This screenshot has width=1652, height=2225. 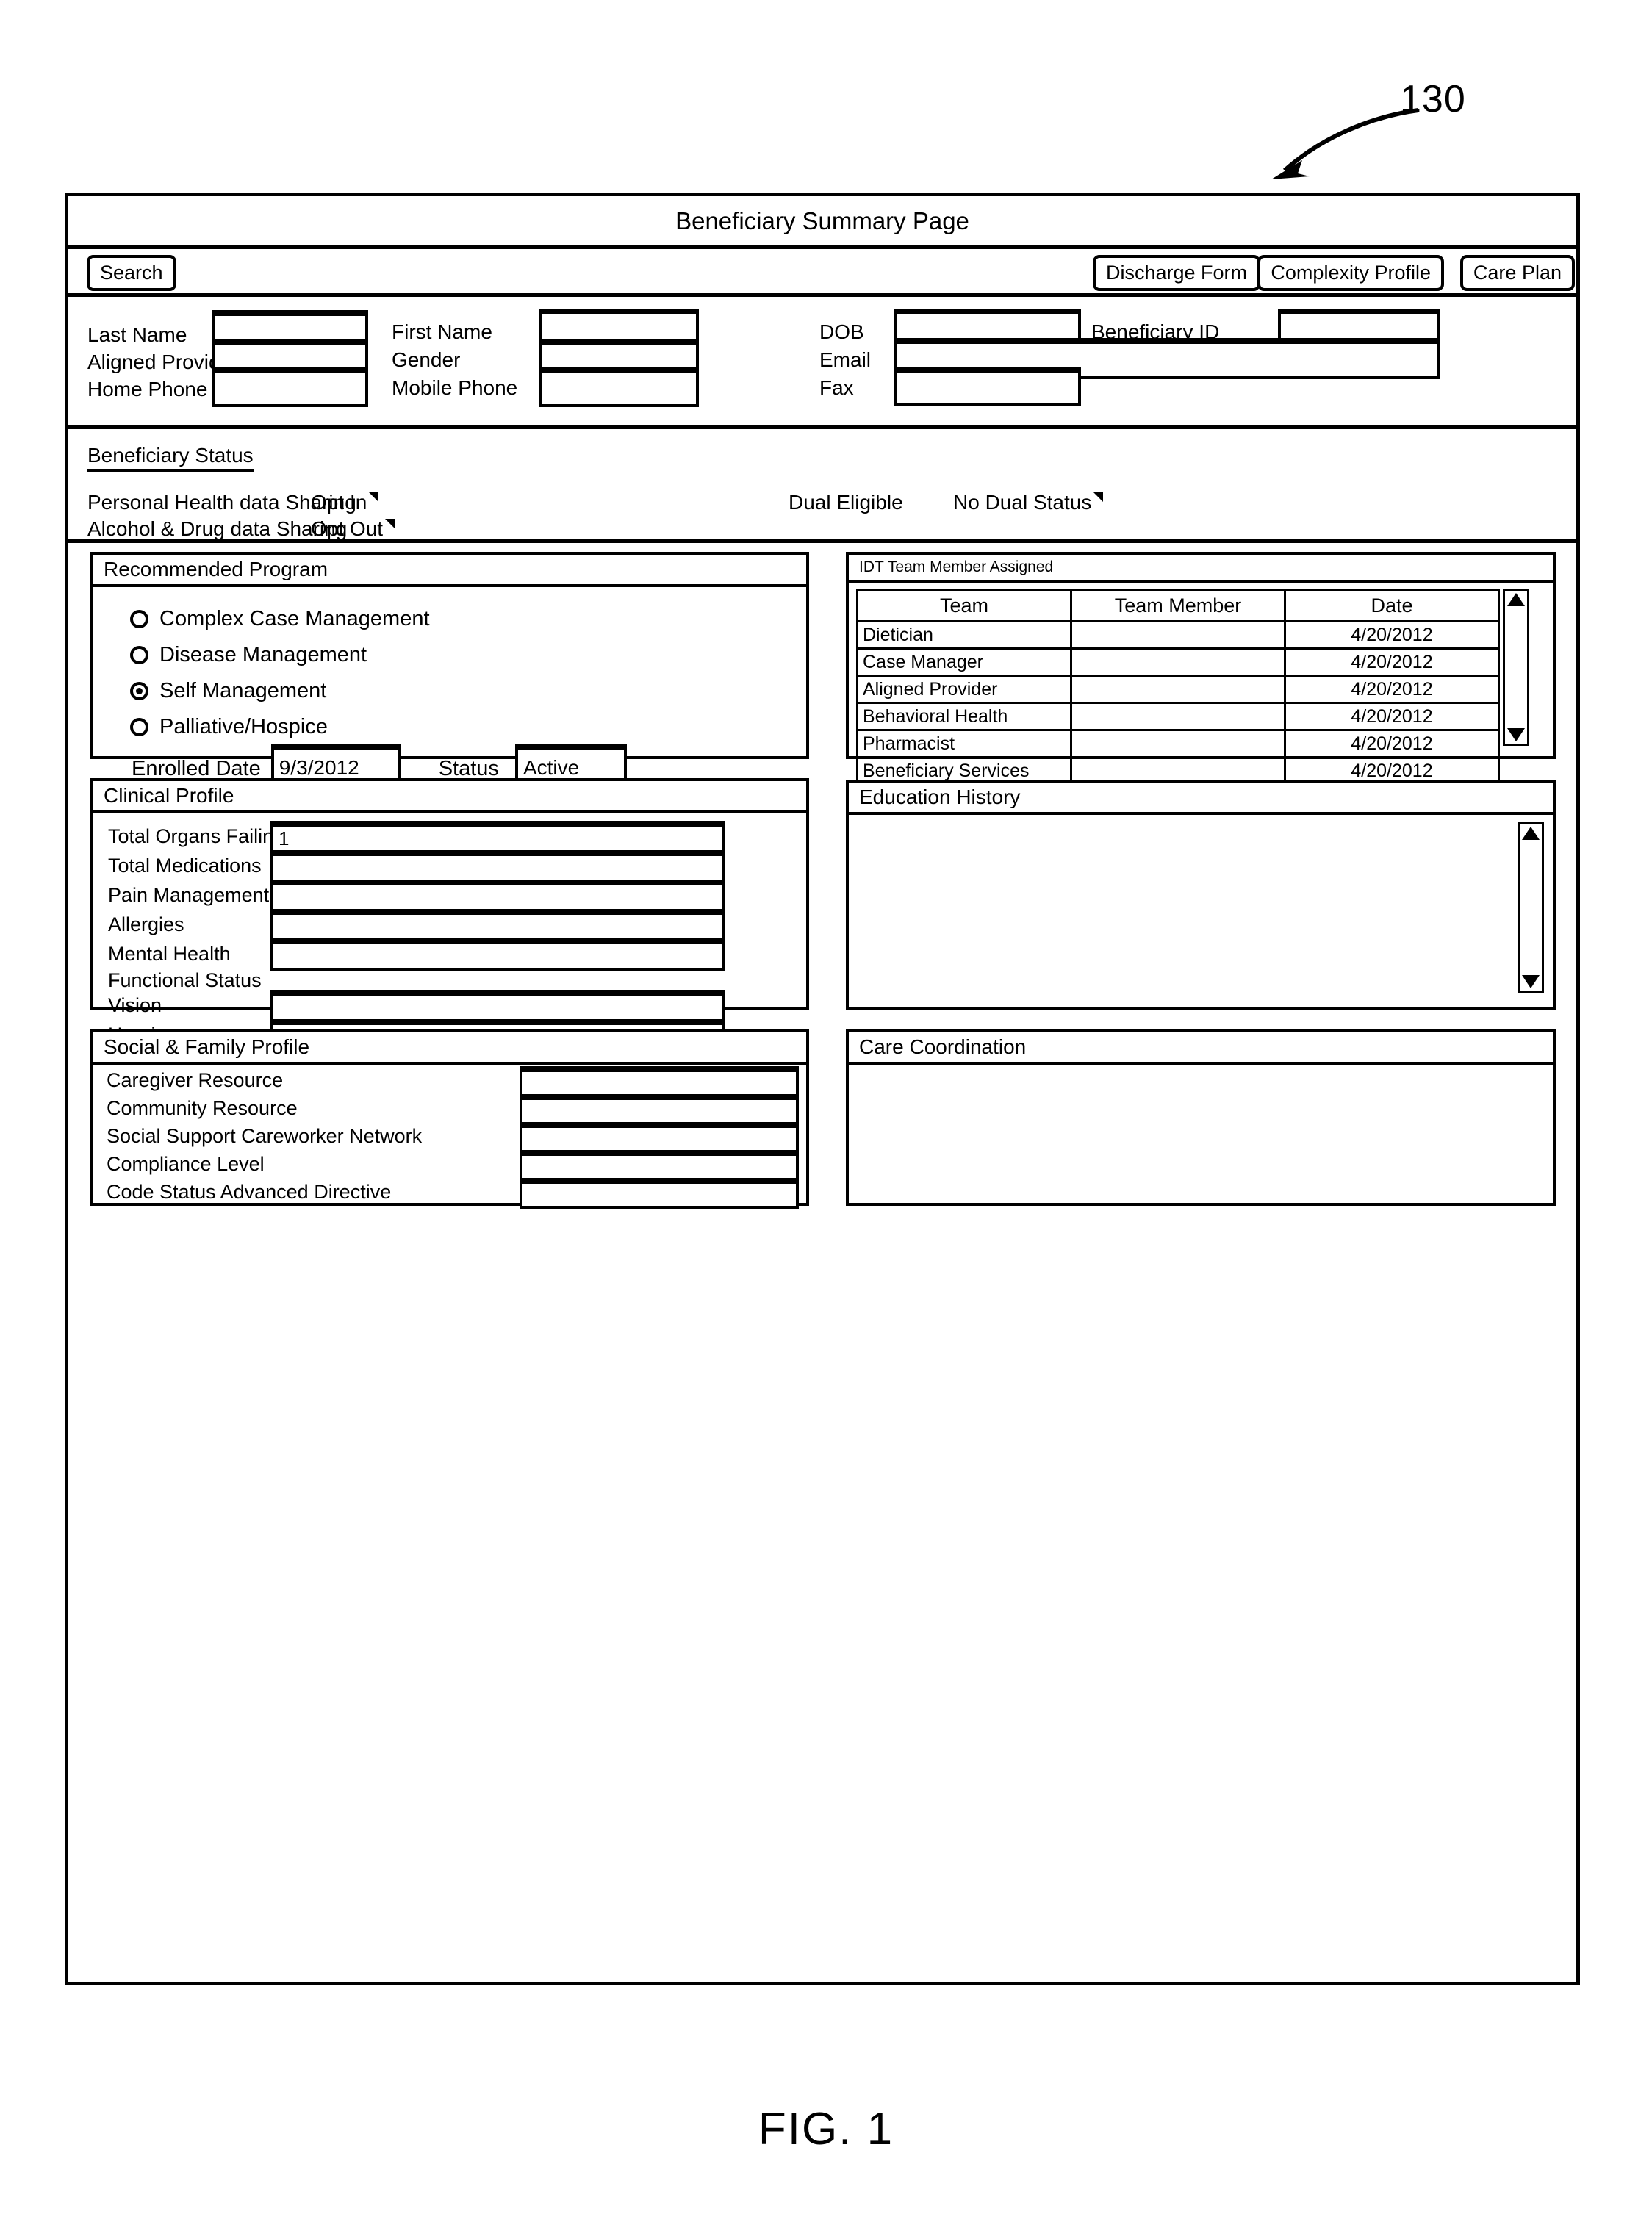 What do you see at coordinates (170, 458) in the screenshot?
I see `beneficiary-status-heading: Beneficiary Status` at bounding box center [170, 458].